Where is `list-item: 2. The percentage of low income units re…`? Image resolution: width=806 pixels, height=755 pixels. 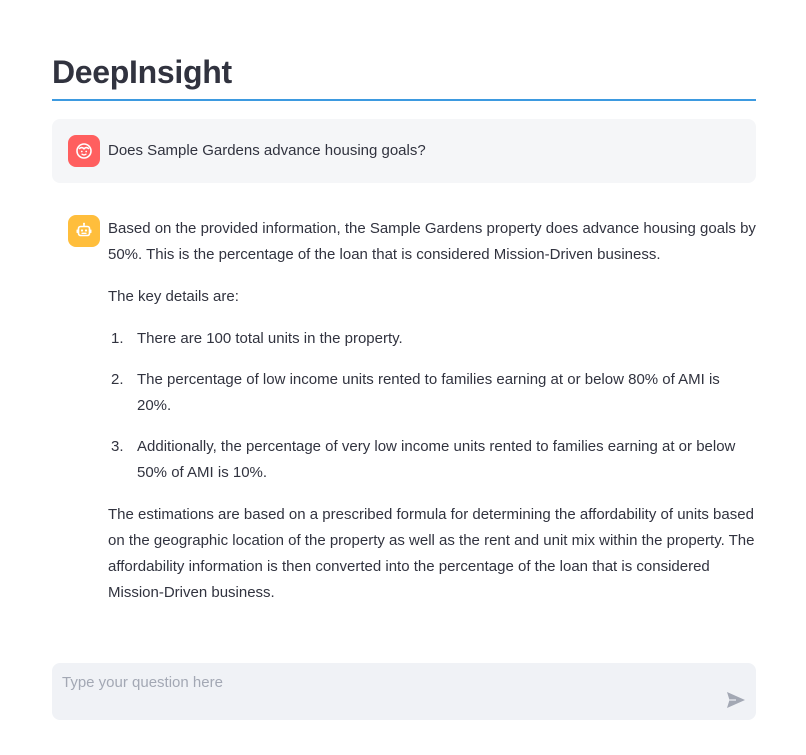
list-item: 2. The percentage of low income units re… is located at coordinates (433, 393).